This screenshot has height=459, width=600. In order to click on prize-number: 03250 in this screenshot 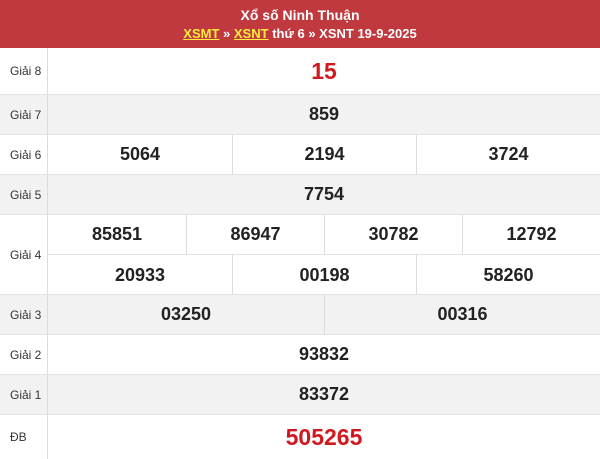, I will do `click(186, 314)`.